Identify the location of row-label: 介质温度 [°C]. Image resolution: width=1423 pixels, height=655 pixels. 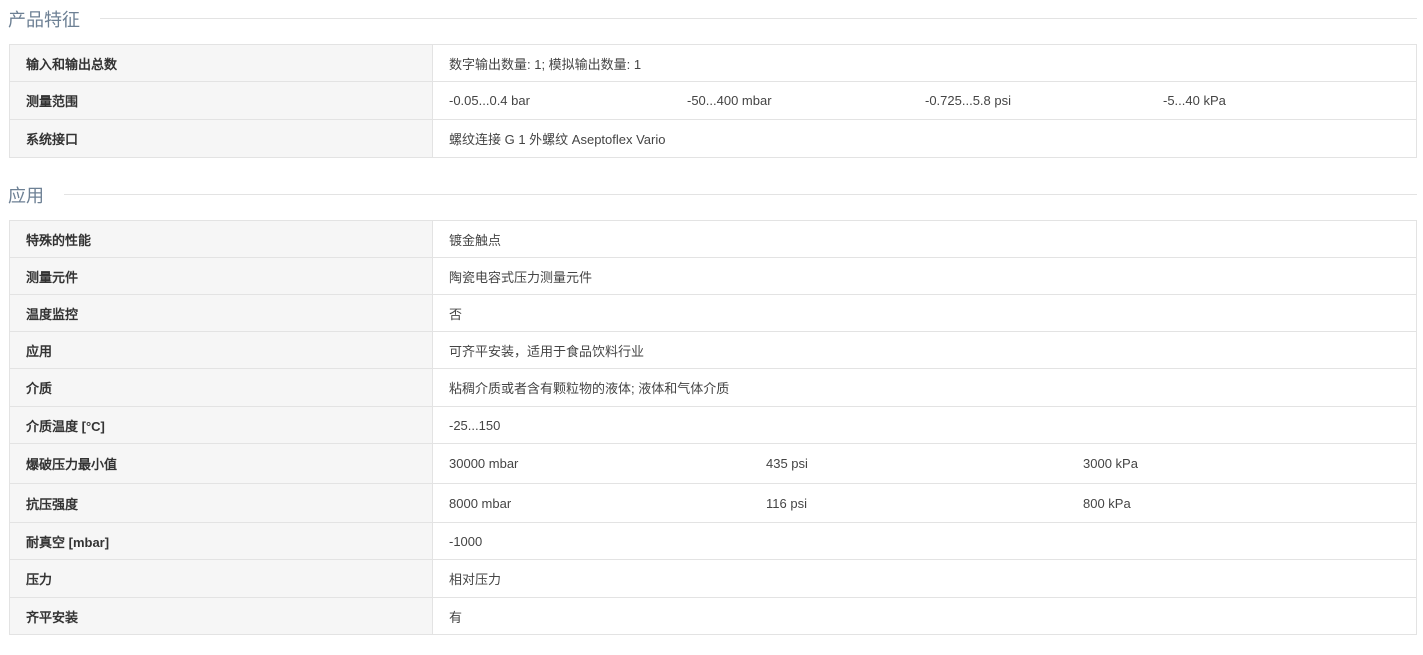
(221, 425).